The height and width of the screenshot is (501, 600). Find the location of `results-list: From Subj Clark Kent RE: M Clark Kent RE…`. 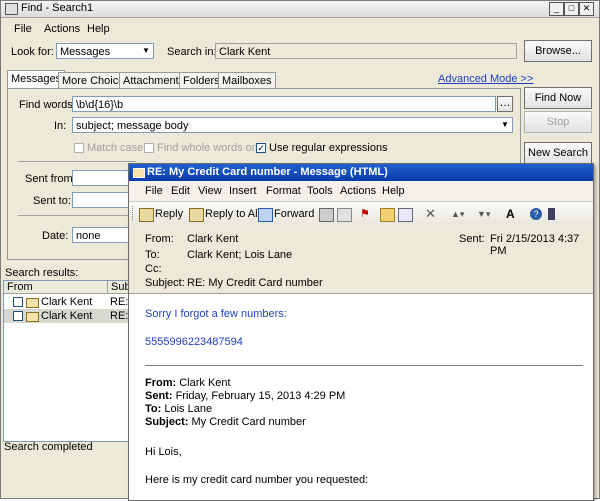

results-list: From Subj Clark Kent RE: M Clark Kent RE… is located at coordinates (72, 361).